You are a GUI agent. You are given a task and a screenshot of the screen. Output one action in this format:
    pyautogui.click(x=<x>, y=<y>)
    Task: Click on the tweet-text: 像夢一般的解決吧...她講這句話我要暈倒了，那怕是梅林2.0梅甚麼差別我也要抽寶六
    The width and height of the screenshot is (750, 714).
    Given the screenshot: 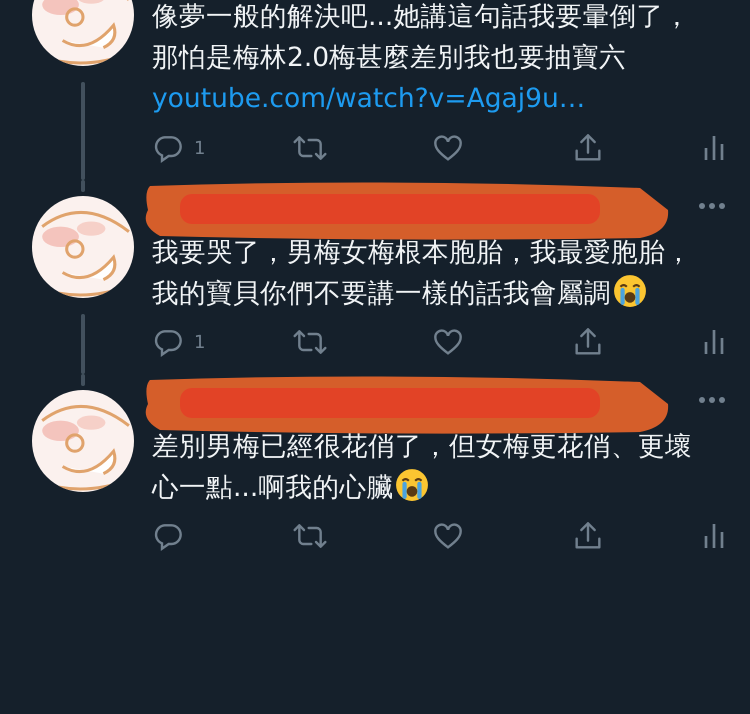 What is the action you would take?
    pyautogui.click(x=422, y=37)
    